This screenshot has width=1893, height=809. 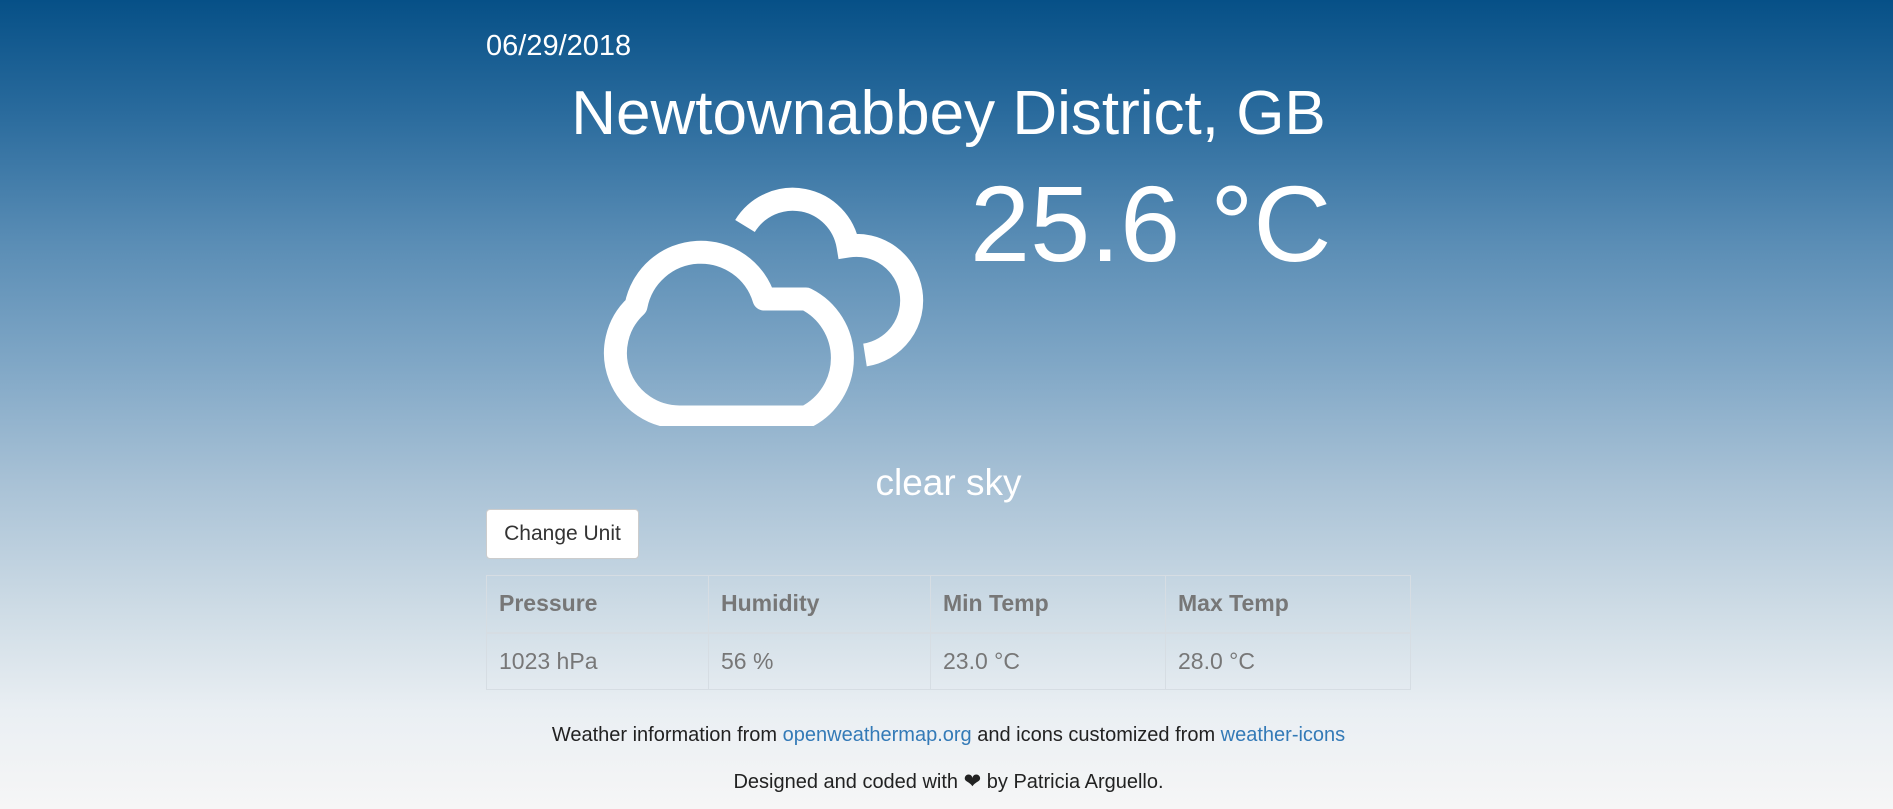 I want to click on table-header-row: Pressure Humidity Min Temp Max Temp, so click(x=948, y=604).